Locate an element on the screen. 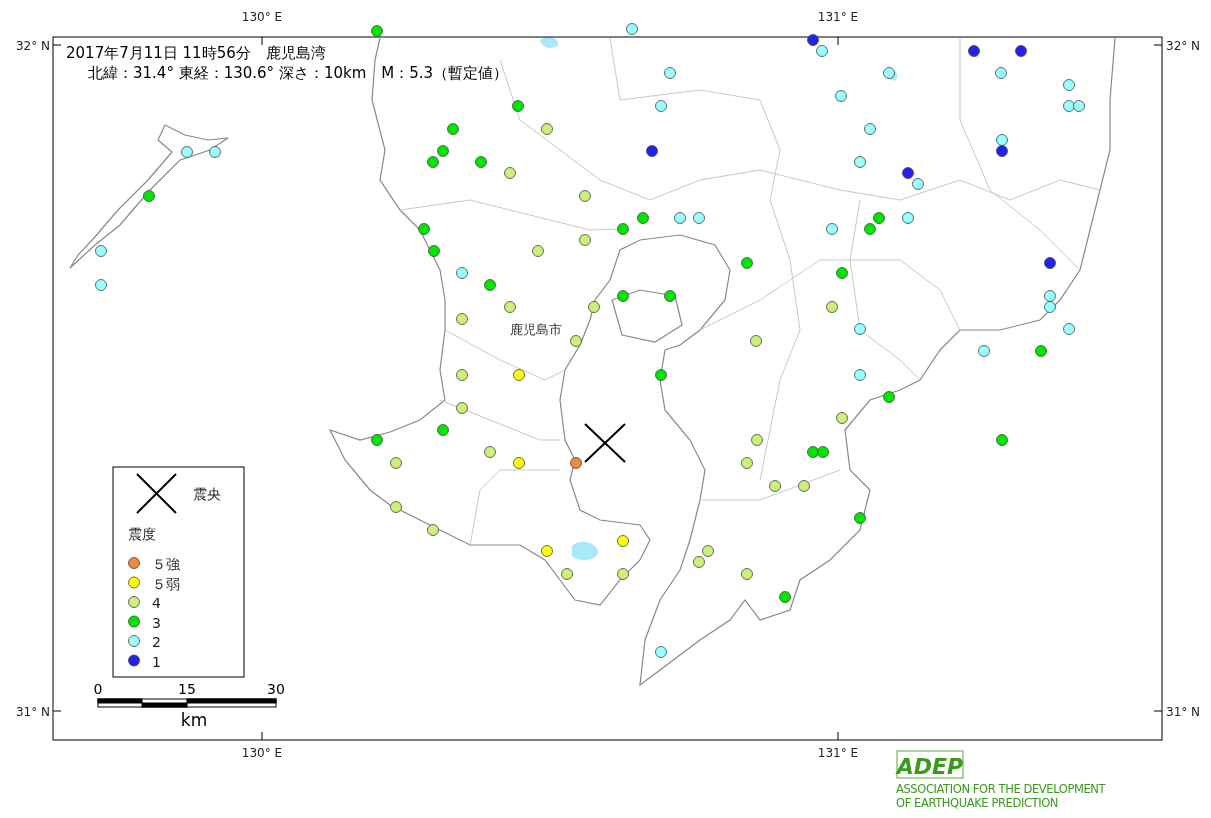 This screenshot has height=818, width=1211. legend-label: ５強 is located at coordinates (166, 564).